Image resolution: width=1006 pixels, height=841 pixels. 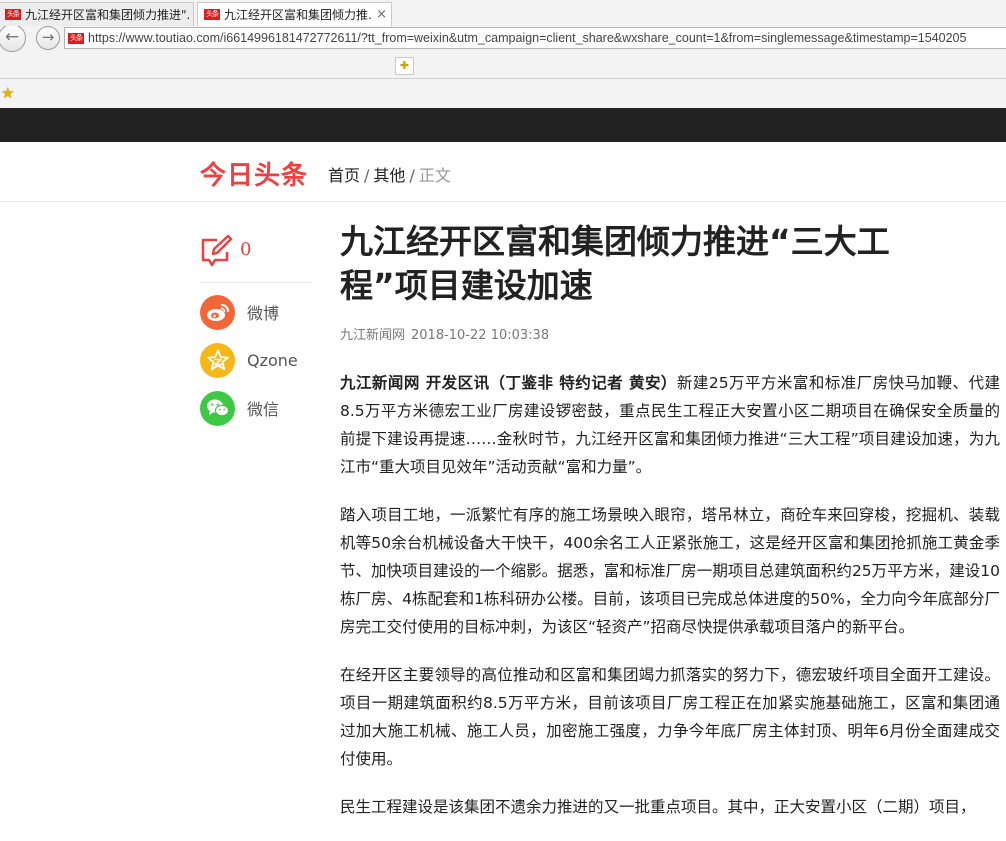 What do you see at coordinates (217, 408) in the screenshot?
I see `wechat-icon` at bounding box center [217, 408].